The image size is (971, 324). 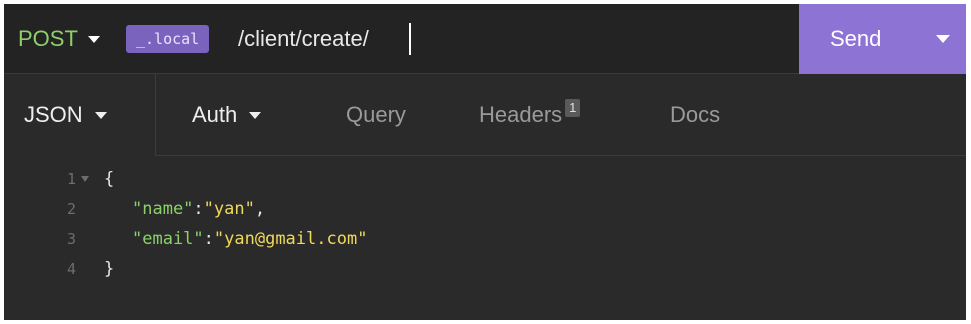 I want to click on body-type-dropdown: JSON, so click(x=80, y=115).